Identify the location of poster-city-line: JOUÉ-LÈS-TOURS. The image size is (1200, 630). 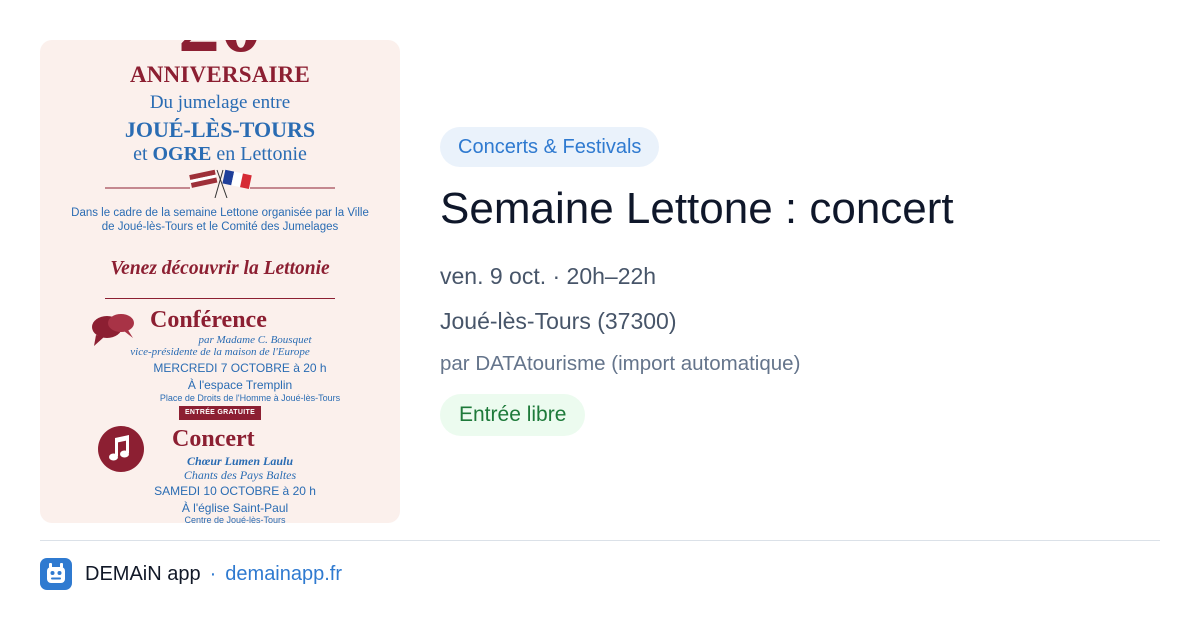
(220, 129).